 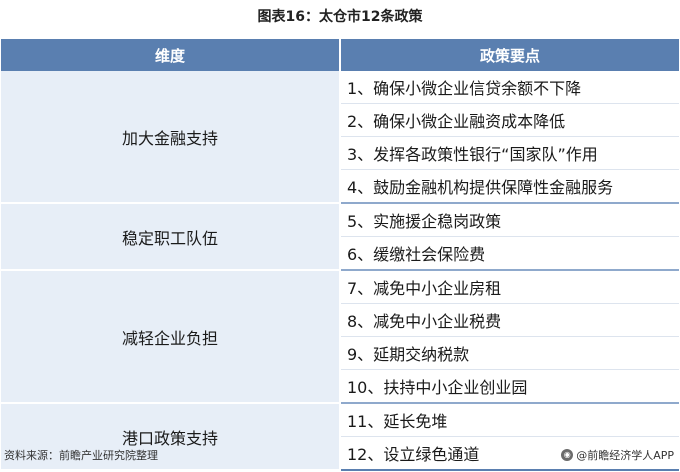 I want to click on policy-item: 9、延期交纳税款, so click(x=509, y=353).